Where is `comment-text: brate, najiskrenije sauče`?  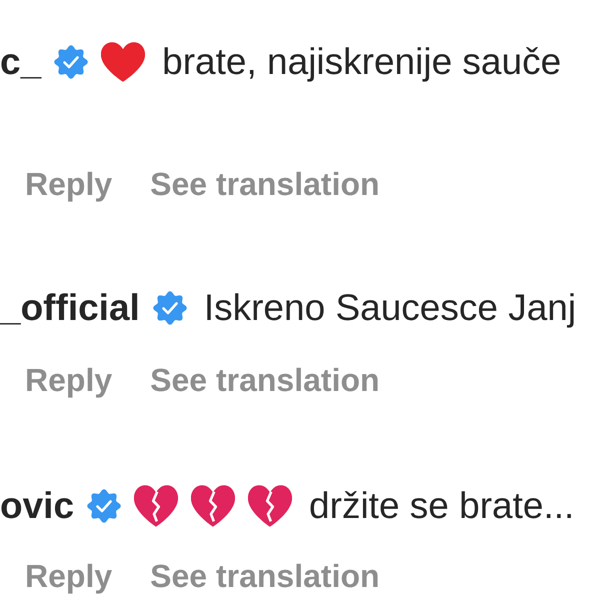
comment-text: brate, najiskrenije sauče is located at coordinates (362, 62).